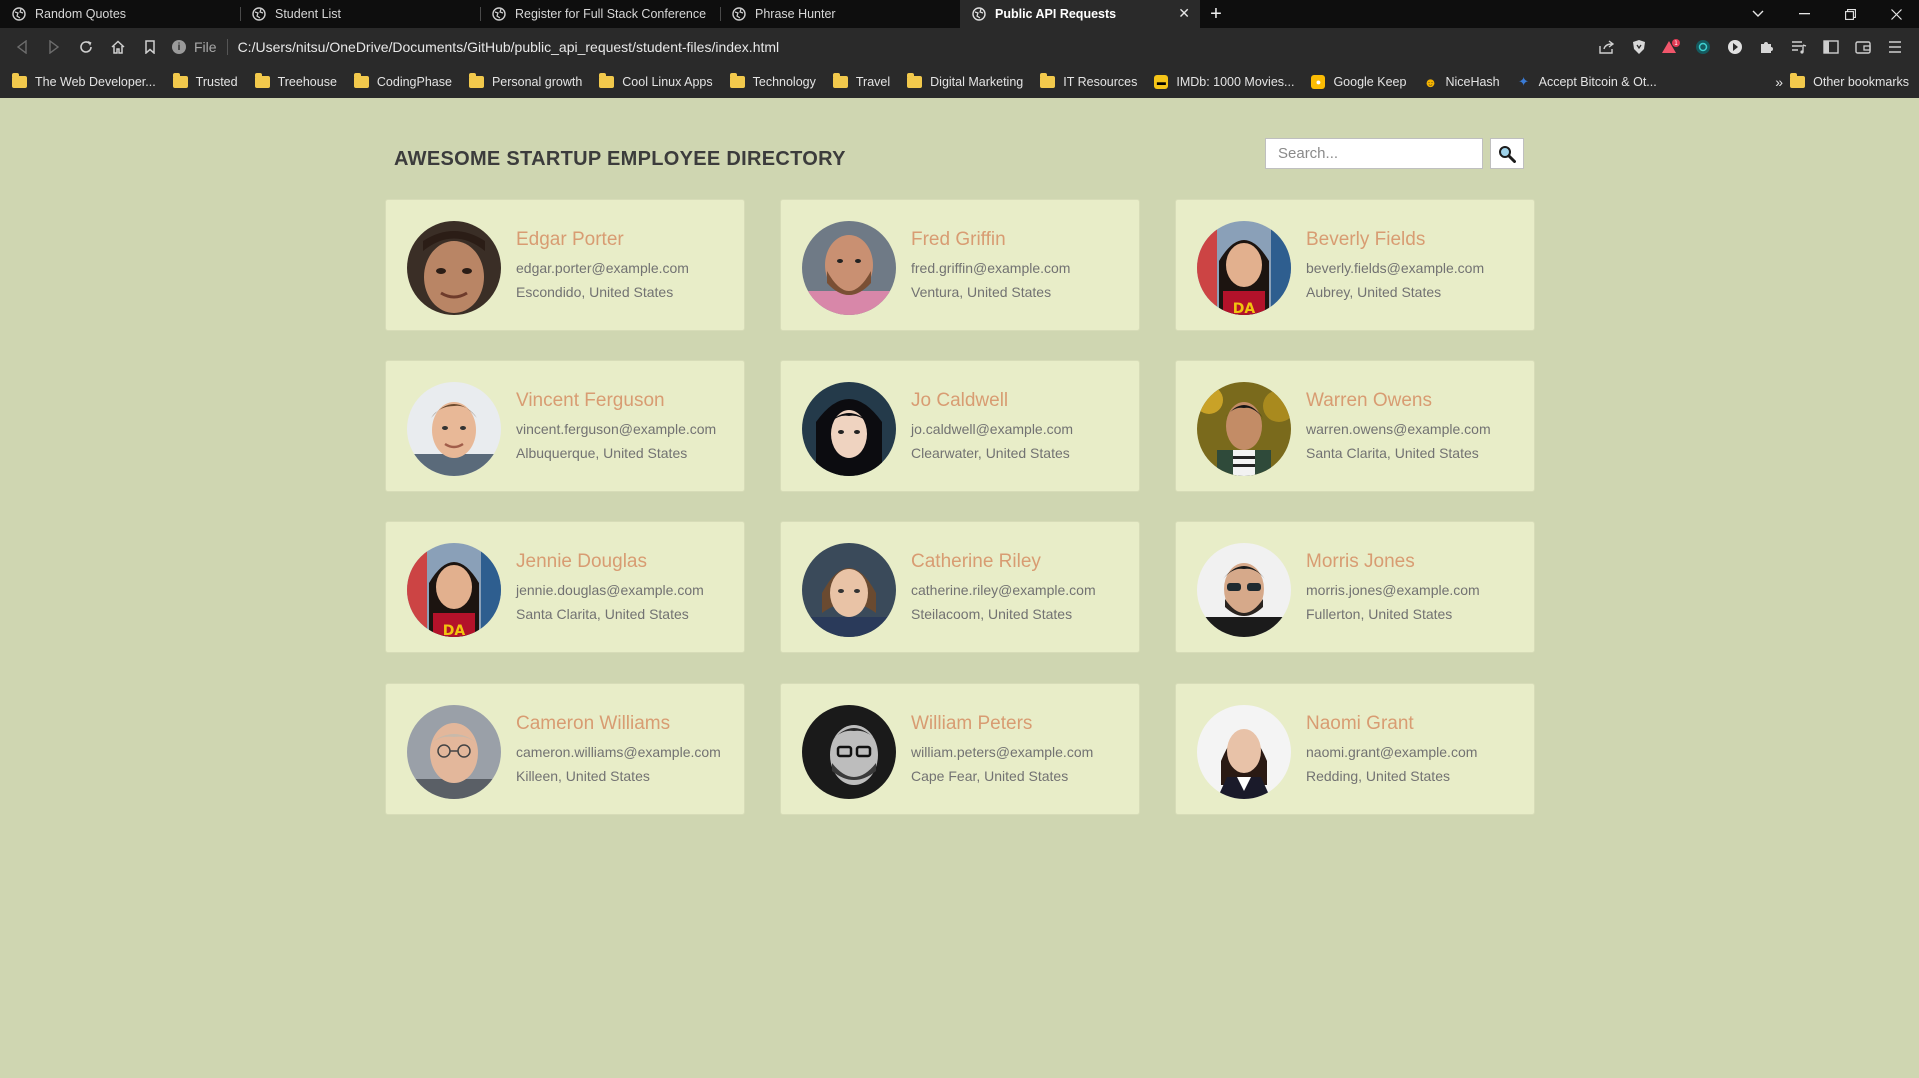 The image size is (1919, 1078). What do you see at coordinates (537, 82) in the screenshot?
I see `bookmark-label: Personal growth` at bounding box center [537, 82].